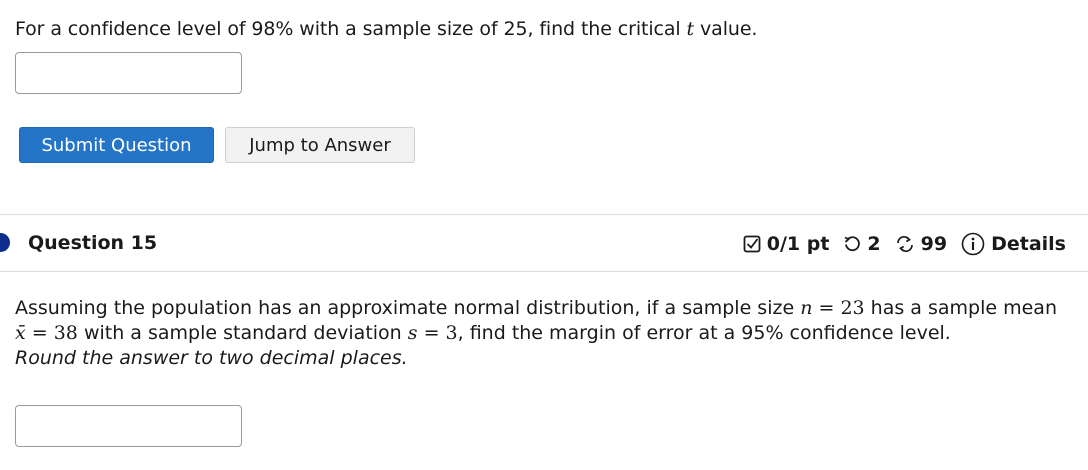 The height and width of the screenshot is (470, 1088). I want to click on std-dev-variable: s, so click(412, 333).